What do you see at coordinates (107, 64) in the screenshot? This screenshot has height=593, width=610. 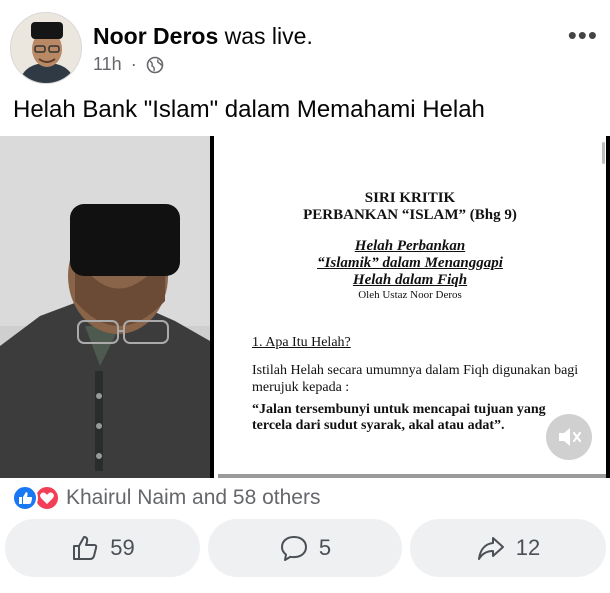 I see `post-timestamp: 11h` at bounding box center [107, 64].